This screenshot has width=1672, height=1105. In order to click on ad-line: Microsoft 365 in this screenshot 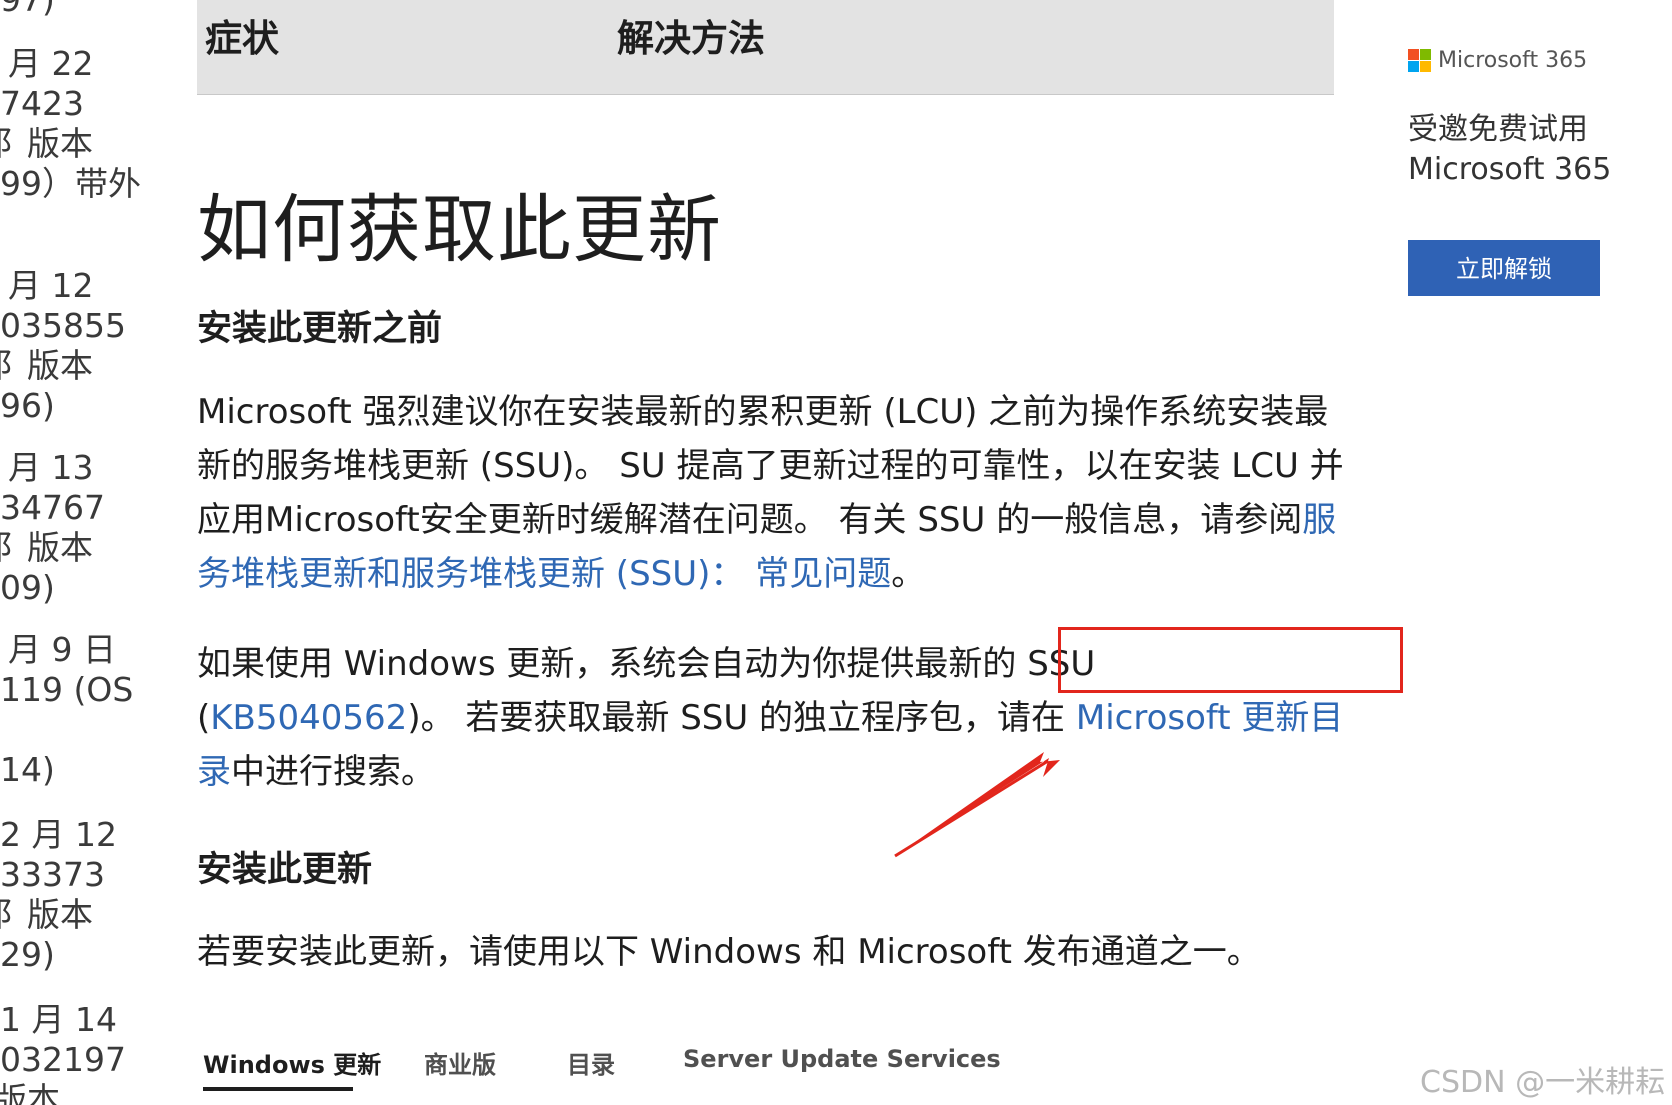, I will do `click(1510, 169)`.